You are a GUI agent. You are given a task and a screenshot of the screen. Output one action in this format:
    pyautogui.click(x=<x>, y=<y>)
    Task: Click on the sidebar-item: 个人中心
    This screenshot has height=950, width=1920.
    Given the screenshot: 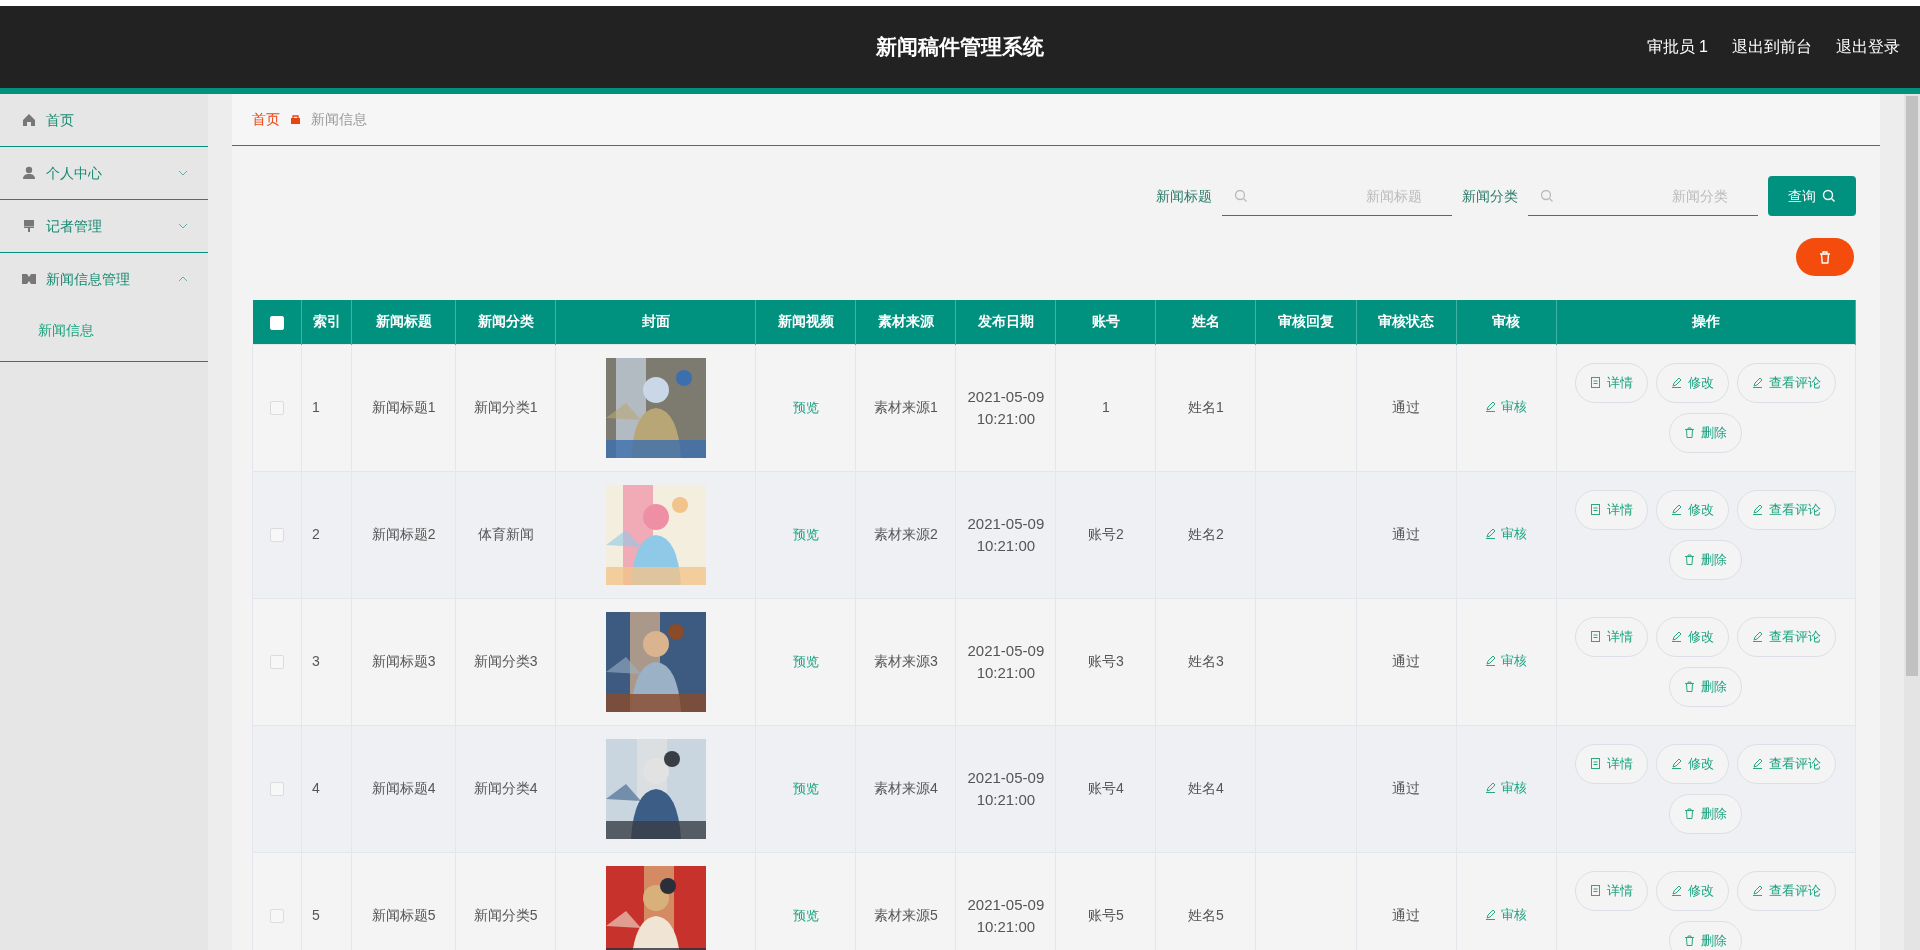 What is the action you would take?
    pyautogui.click(x=104, y=173)
    